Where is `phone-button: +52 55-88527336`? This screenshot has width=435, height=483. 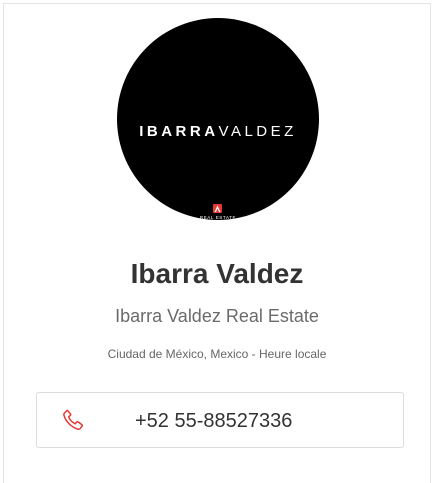
phone-button: +52 55-88527336 is located at coordinates (220, 420).